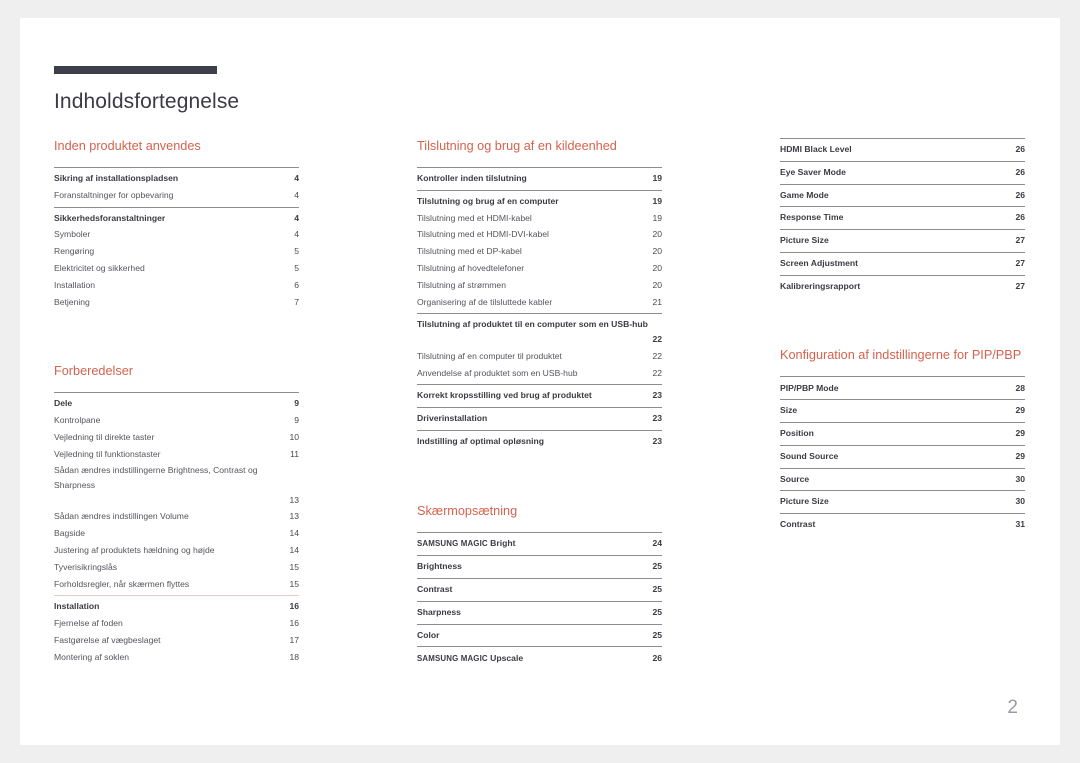  Describe the element at coordinates (539, 234) in the screenshot. I see `toc-entry: Tilslutning med et HDMI-DVI-kabel 20` at that location.